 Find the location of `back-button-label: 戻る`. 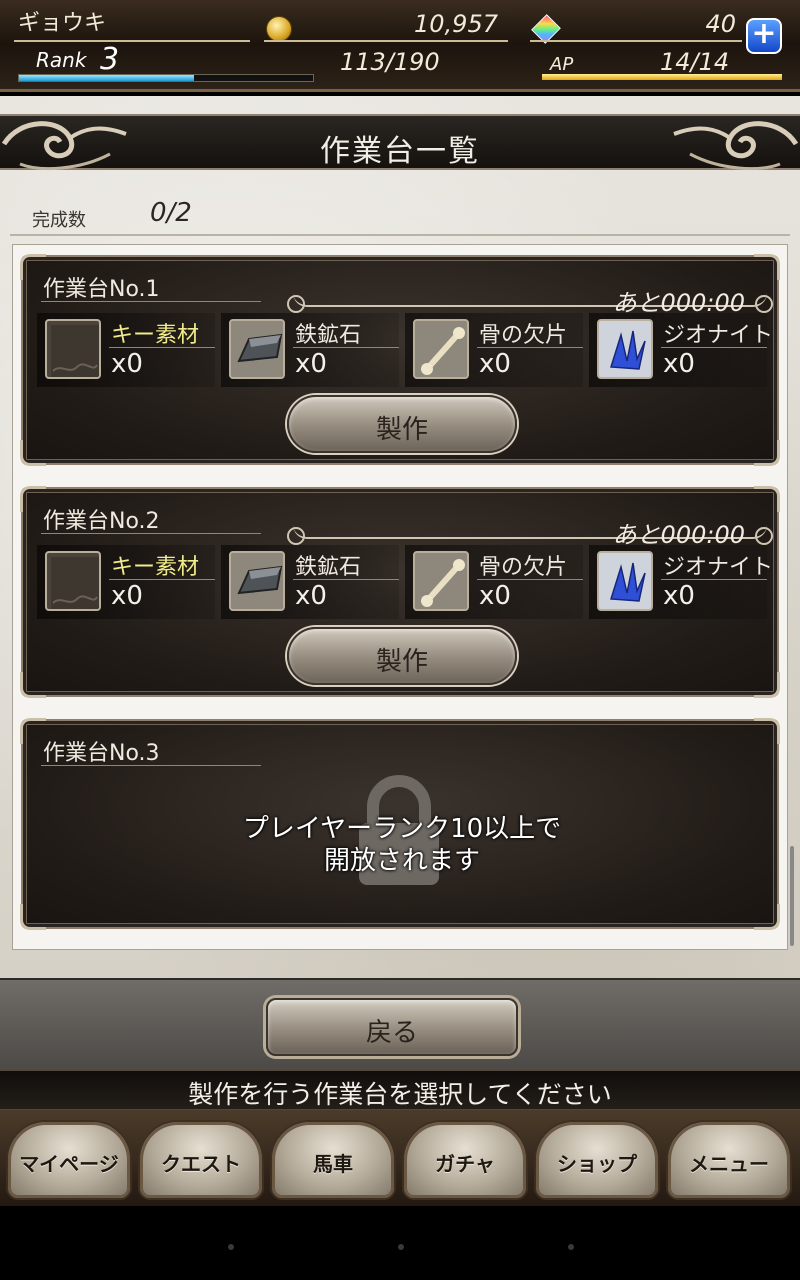

back-button-label: 戻る is located at coordinates (391, 1033).